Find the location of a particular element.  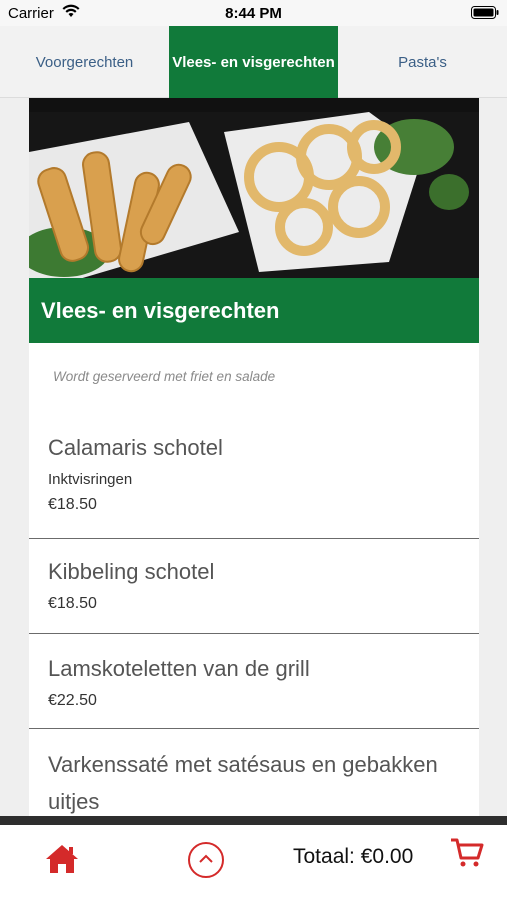

tab-vlees-en-visgerechten: Vlees- en visgerechten is located at coordinates (253, 62).